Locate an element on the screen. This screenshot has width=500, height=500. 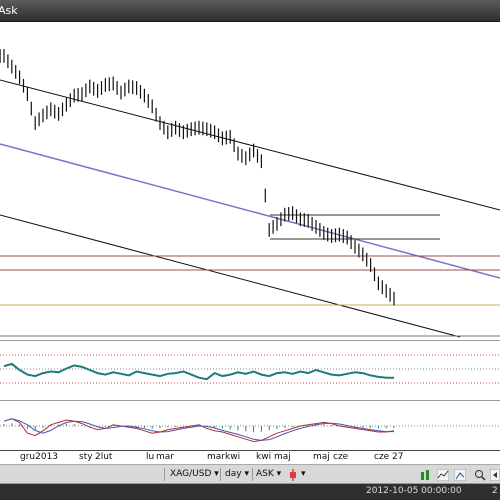
window-title: Ask is located at coordinates (9, 10).